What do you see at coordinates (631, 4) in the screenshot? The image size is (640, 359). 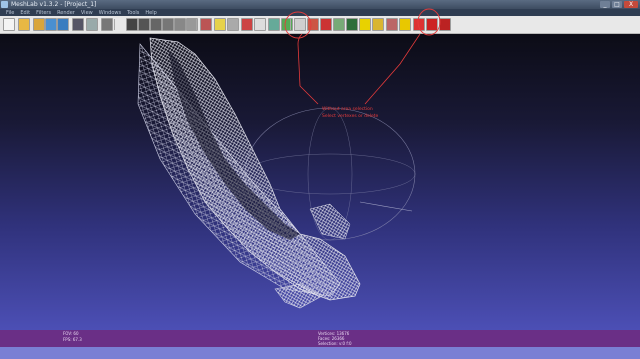 I see `close-button: X` at bounding box center [631, 4].